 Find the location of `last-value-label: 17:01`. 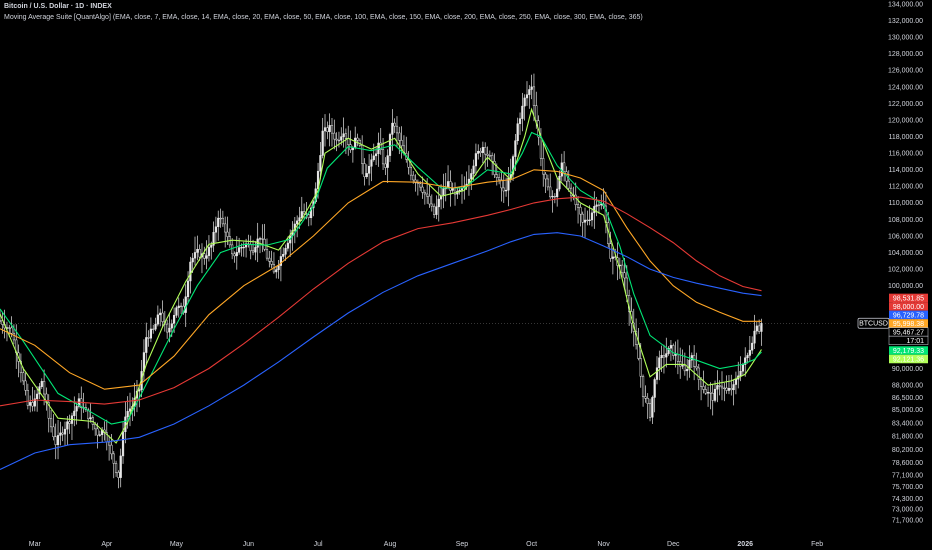

last-value-label: 17:01 is located at coordinates (915, 341).